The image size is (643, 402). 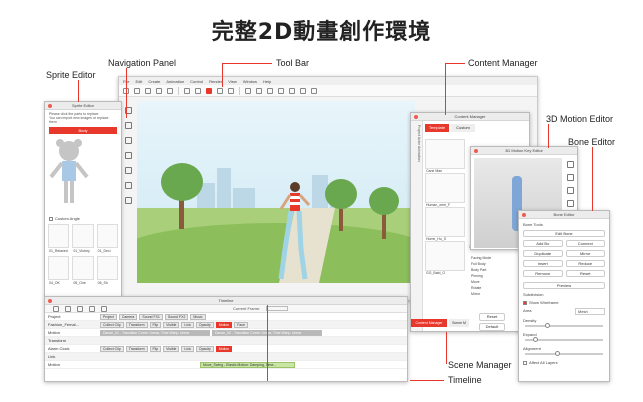 I want to click on list-item: GG_Bald_O, so click(x=445, y=258).